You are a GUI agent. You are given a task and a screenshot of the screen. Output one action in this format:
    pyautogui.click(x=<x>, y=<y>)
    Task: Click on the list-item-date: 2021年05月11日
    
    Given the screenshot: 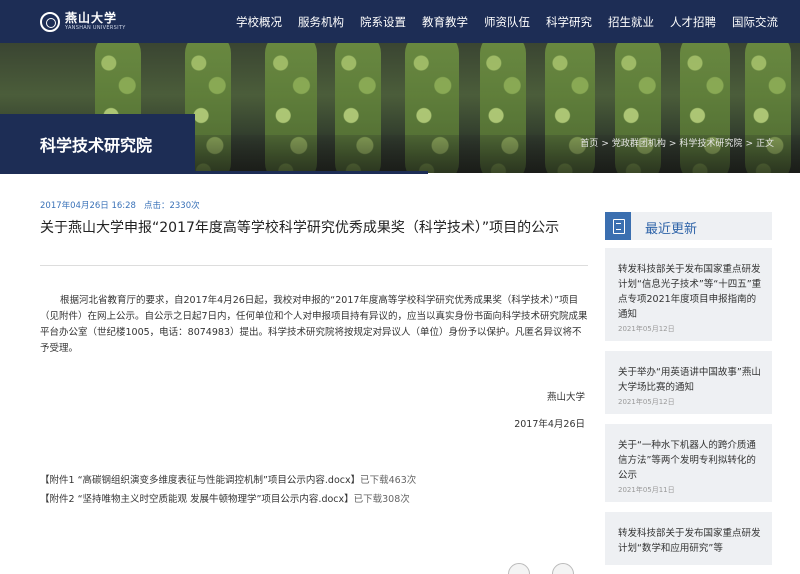 What is the action you would take?
    pyautogui.click(x=646, y=490)
    